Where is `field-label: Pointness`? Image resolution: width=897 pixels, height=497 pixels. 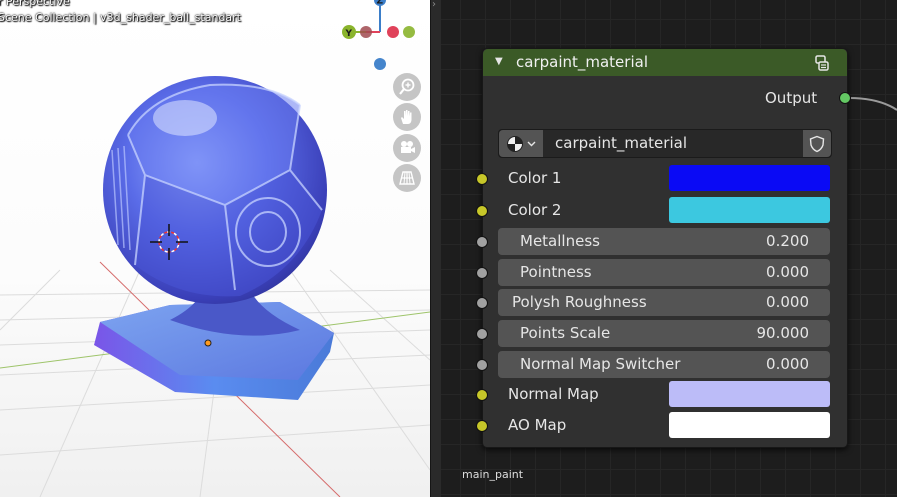
field-label: Pointness is located at coordinates (556, 272).